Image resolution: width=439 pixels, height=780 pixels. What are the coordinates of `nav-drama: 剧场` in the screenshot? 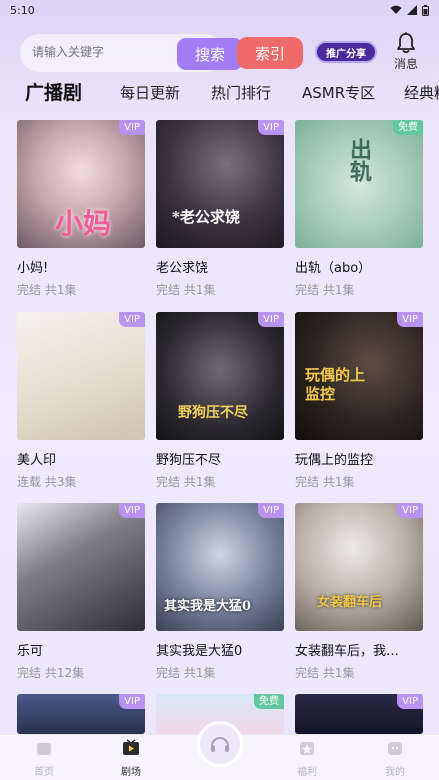 It's located at (131, 758).